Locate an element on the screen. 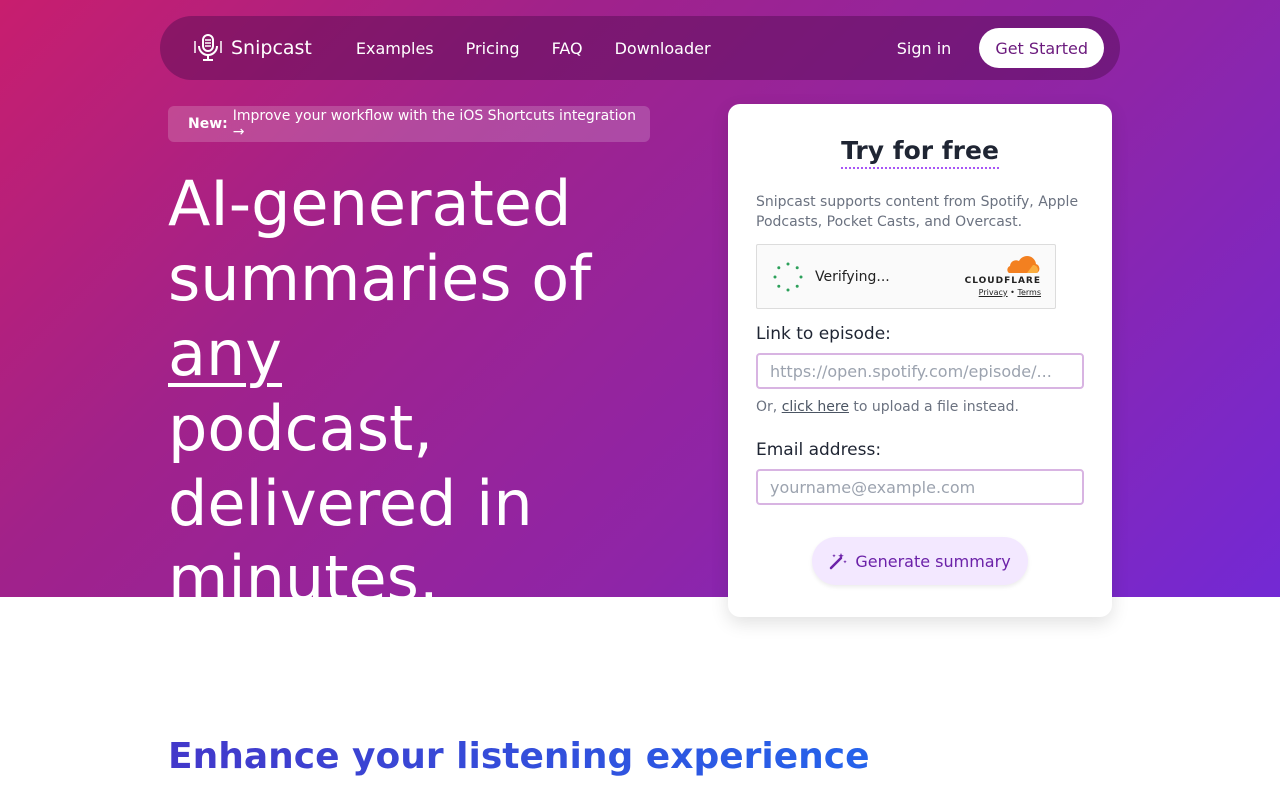 This screenshot has width=1280, height=800. microphone-logo-icon is located at coordinates (208, 47).